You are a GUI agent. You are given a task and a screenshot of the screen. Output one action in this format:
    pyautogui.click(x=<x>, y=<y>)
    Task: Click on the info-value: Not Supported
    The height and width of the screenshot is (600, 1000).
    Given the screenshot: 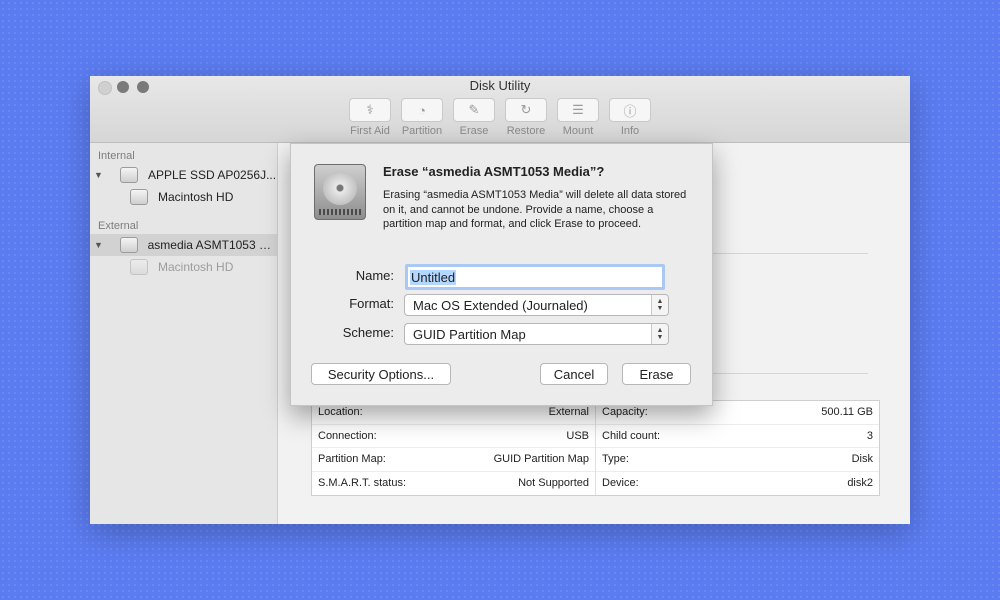 What is the action you would take?
    pyautogui.click(x=553, y=483)
    